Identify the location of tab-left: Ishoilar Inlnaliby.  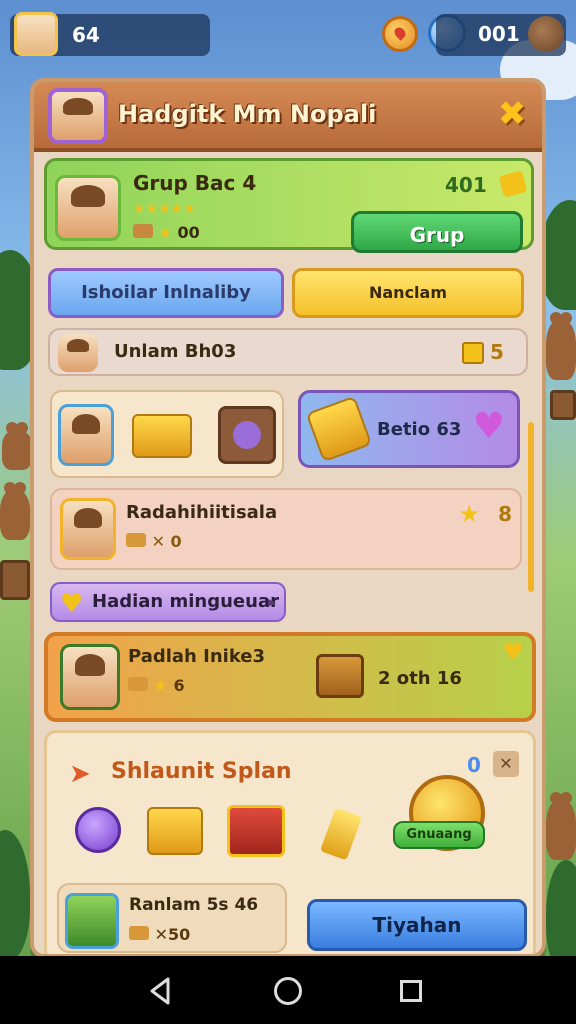
(166, 293).